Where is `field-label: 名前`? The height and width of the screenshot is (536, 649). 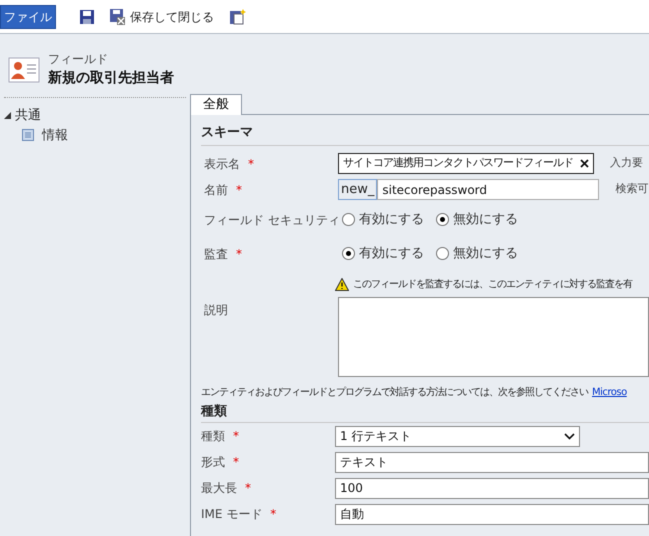
field-label: 名前 is located at coordinates (216, 190).